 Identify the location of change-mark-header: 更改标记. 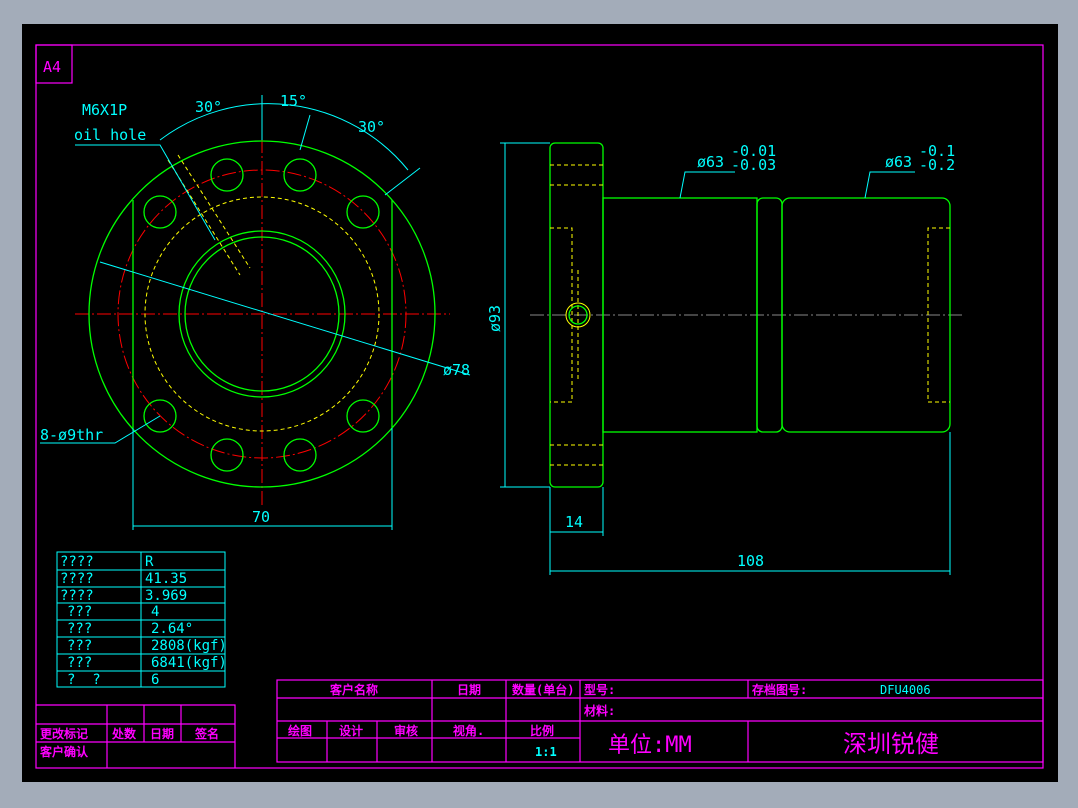
(64, 733).